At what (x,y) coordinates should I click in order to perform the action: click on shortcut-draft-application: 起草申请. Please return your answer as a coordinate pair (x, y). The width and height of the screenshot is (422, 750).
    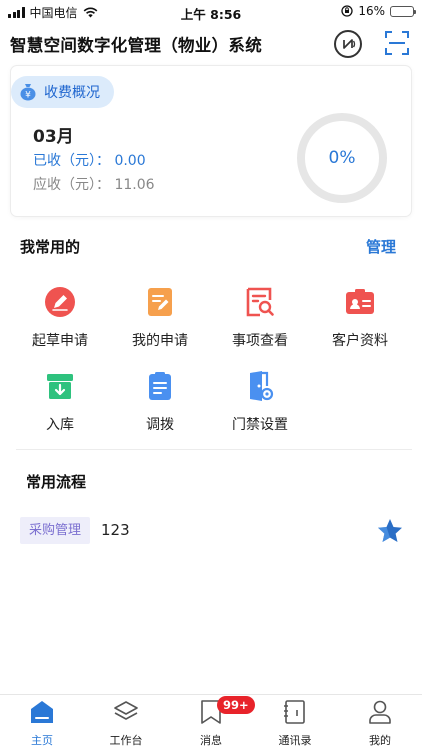
    Looking at the image, I should click on (60, 318).